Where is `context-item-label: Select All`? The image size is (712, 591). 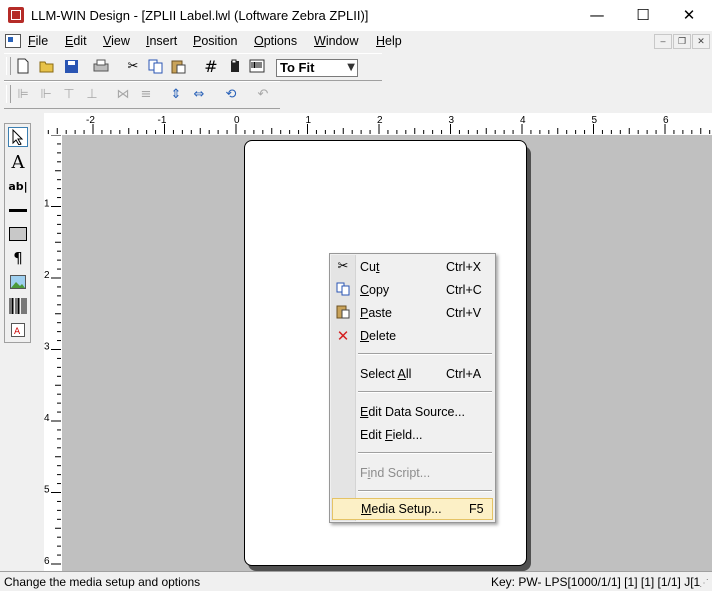
context-item-label: Select All is located at coordinates (386, 374).